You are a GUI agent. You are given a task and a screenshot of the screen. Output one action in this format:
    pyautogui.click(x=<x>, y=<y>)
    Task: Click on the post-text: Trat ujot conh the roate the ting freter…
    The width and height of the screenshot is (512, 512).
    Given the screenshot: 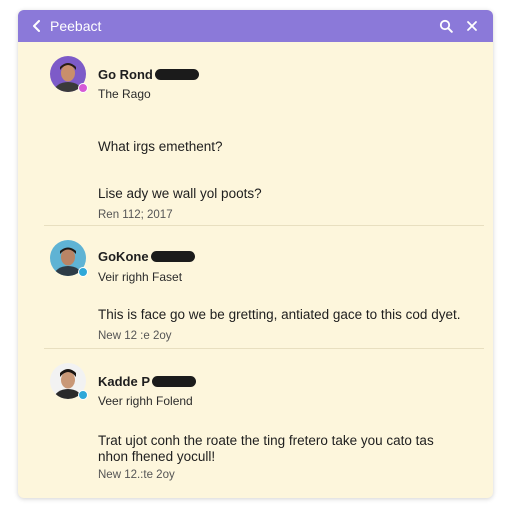 What is the action you would take?
    pyautogui.click(x=266, y=440)
    